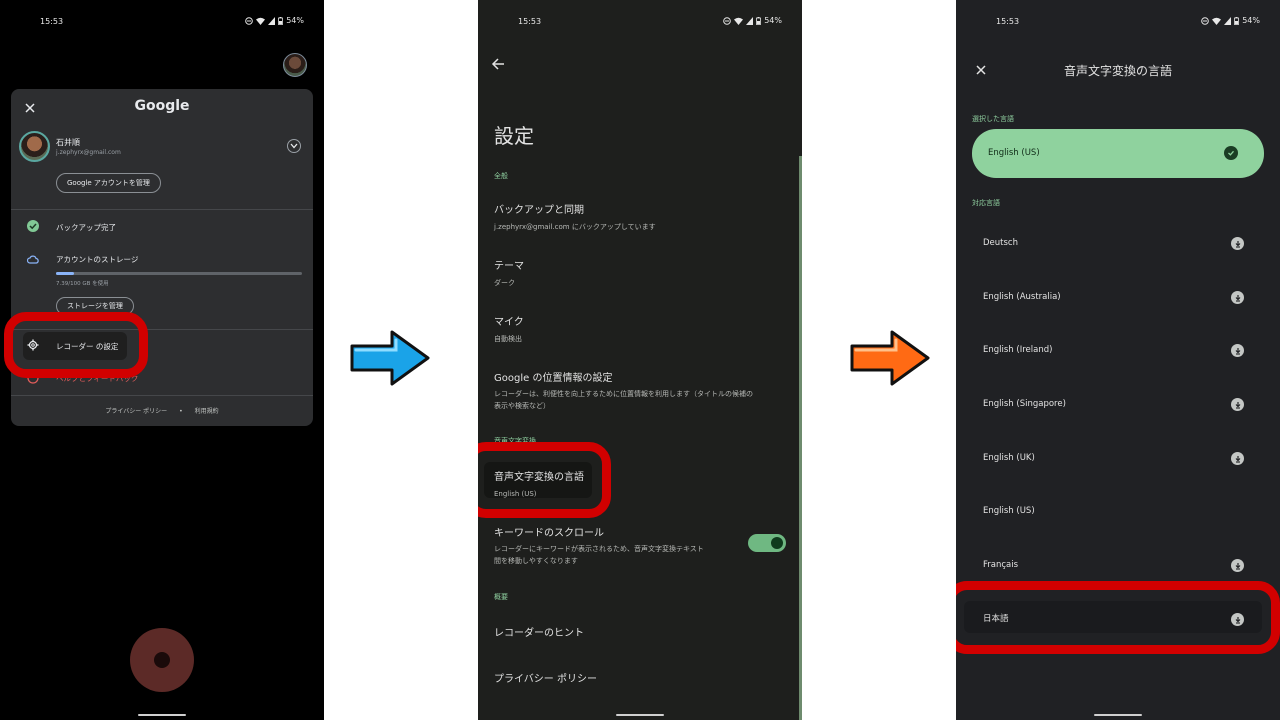 The image size is (1280, 720). I want to click on language-name: English (UK), so click(1009, 458).